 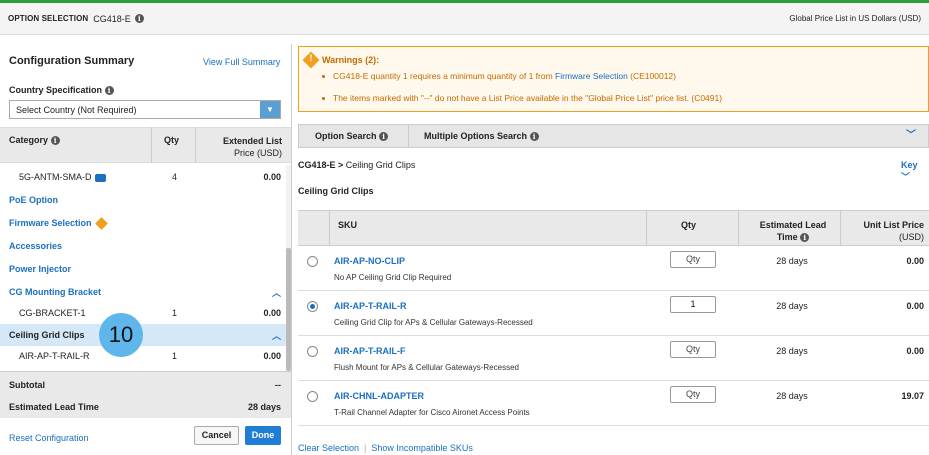 I want to click on sku-description: No AP Ceiling Grid Clip Required, so click(x=393, y=277).